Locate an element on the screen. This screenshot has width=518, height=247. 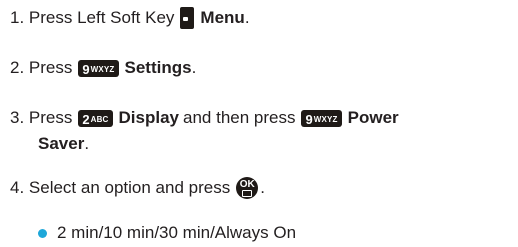
step-1: 1. Press Left Soft Key Menu . is located at coordinates (130, 18).